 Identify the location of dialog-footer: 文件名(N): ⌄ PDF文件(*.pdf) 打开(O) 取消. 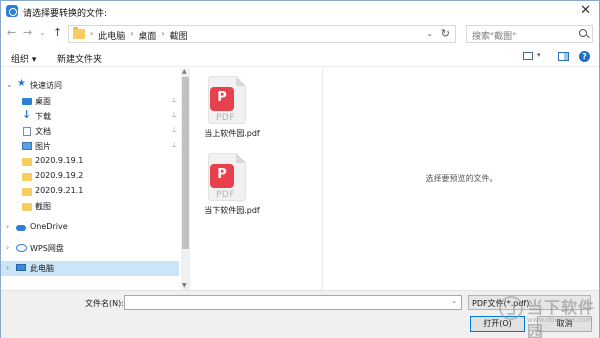
(300, 314).